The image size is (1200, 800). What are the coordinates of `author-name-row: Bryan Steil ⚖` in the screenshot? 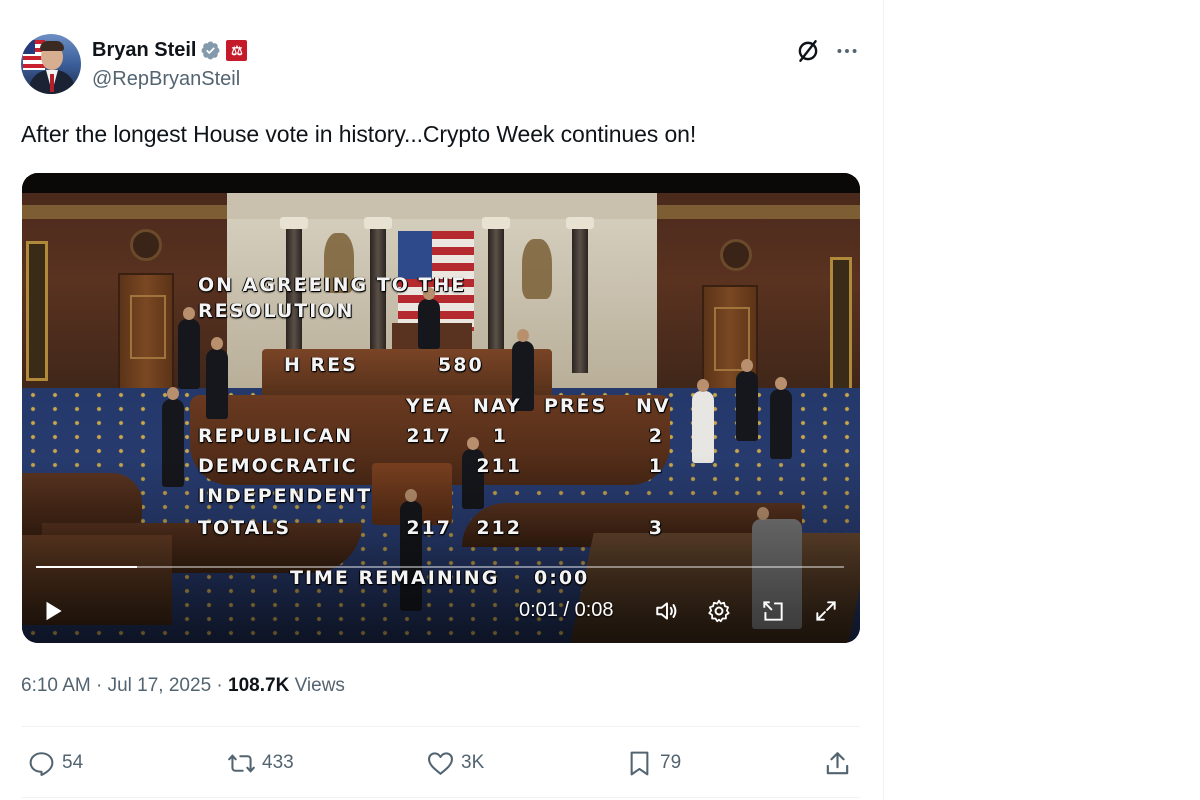 It's located at (170, 50).